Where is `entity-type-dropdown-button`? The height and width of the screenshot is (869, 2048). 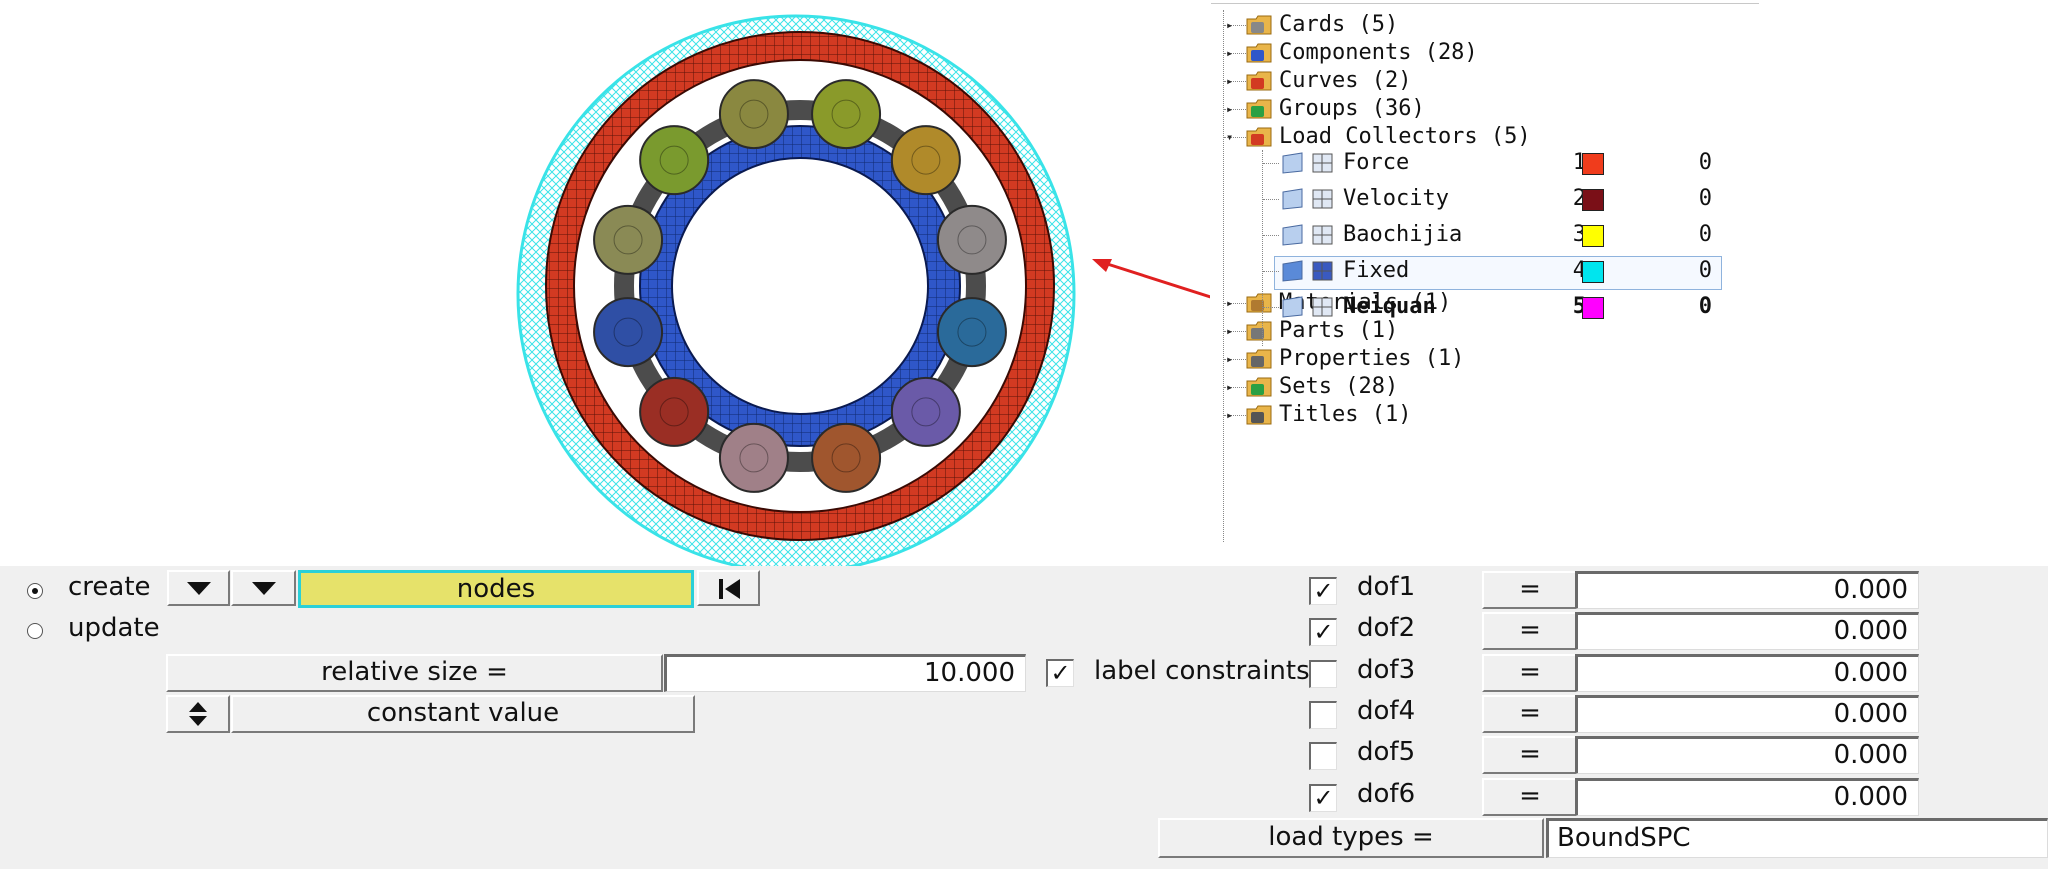
entity-type-dropdown-button is located at coordinates (198, 588).